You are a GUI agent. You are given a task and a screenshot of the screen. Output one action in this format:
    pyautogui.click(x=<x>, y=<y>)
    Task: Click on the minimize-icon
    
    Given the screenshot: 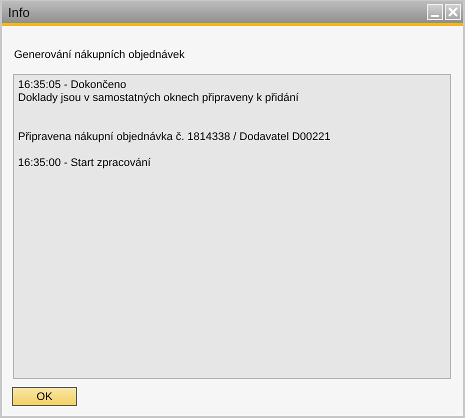 What is the action you would take?
    pyautogui.click(x=435, y=16)
    